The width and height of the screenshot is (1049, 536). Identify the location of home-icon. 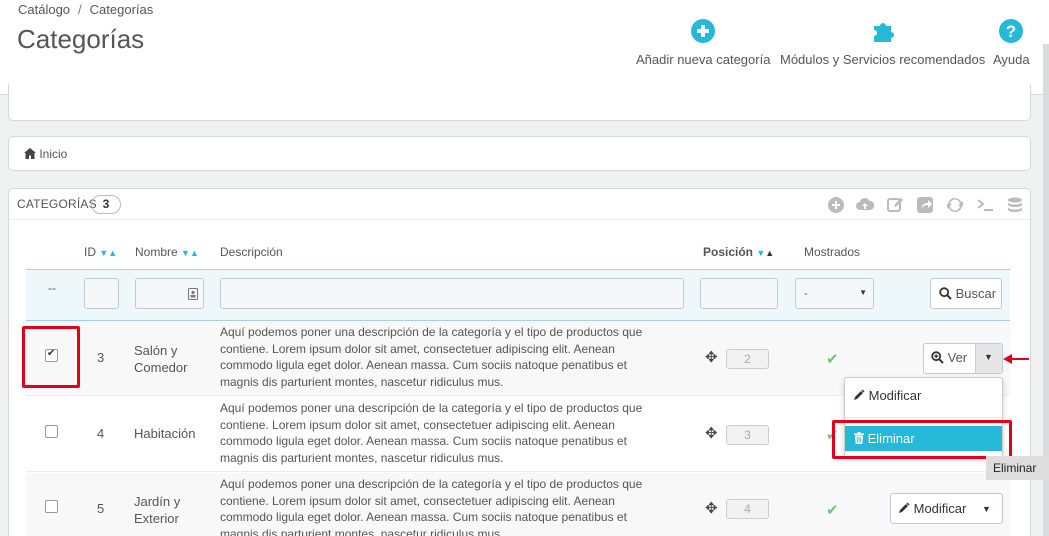
(30, 153).